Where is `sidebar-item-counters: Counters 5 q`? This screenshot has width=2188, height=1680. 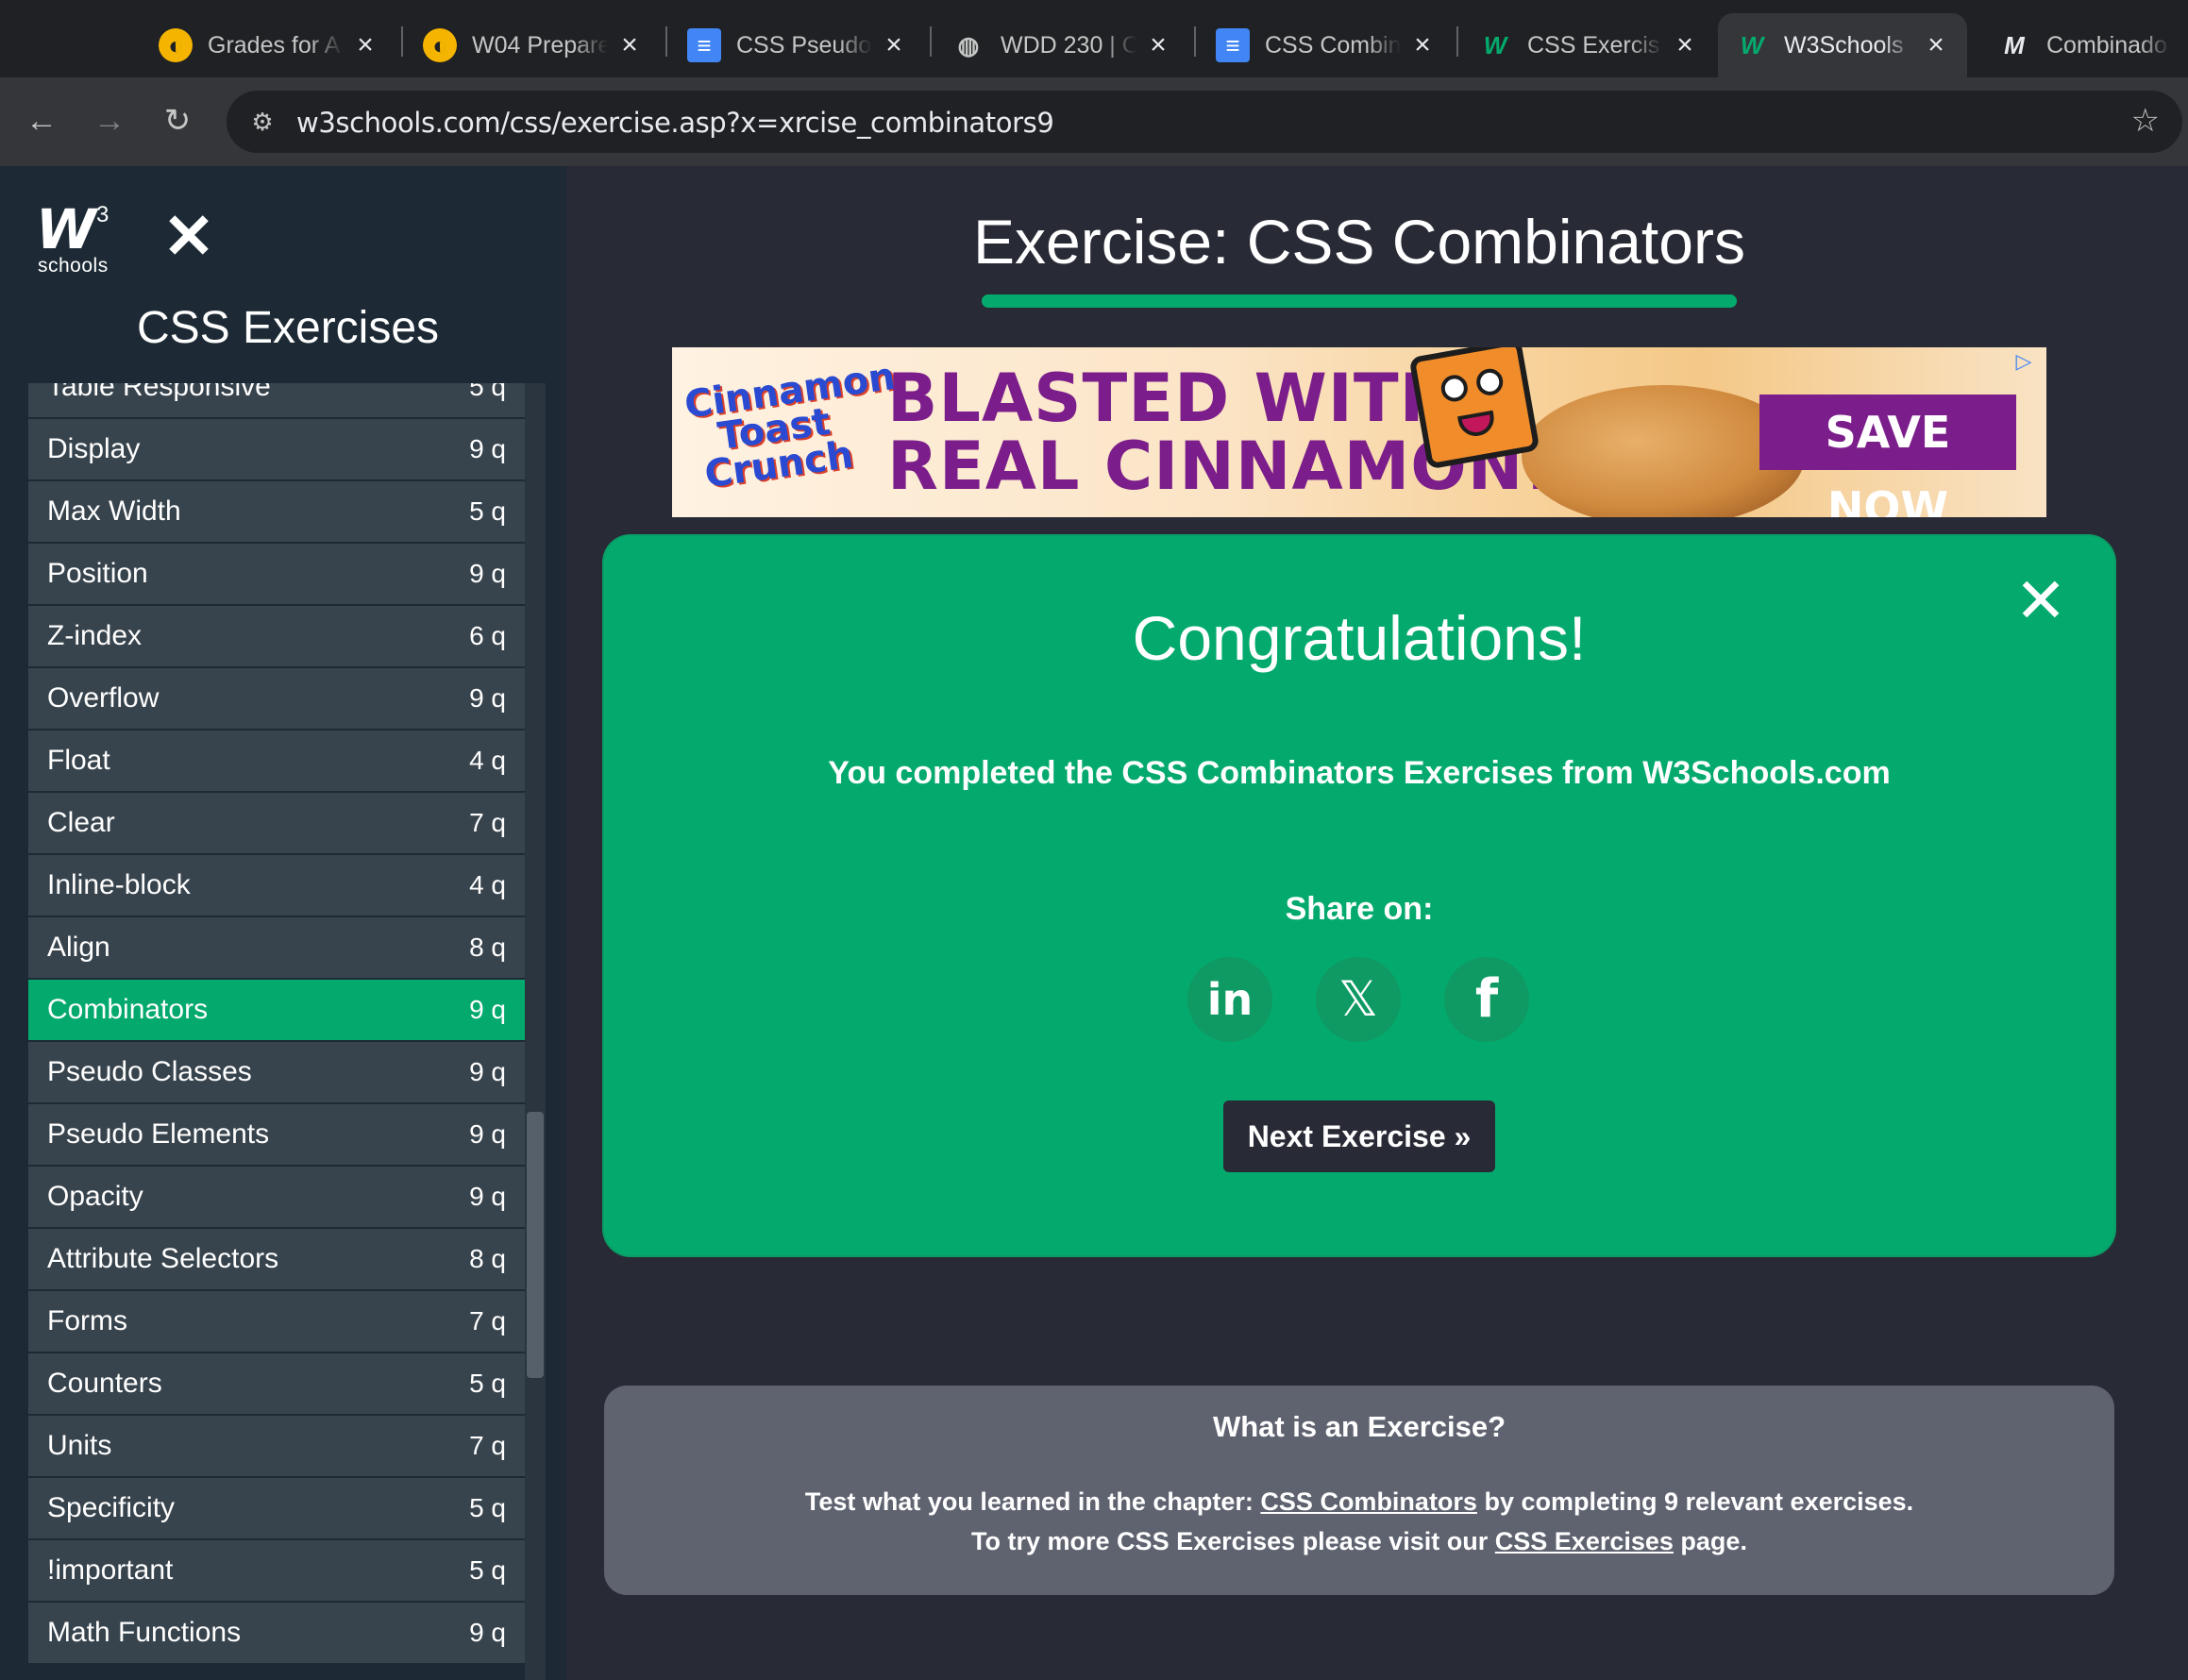 sidebar-item-counters: Counters 5 q is located at coordinates (276, 1383).